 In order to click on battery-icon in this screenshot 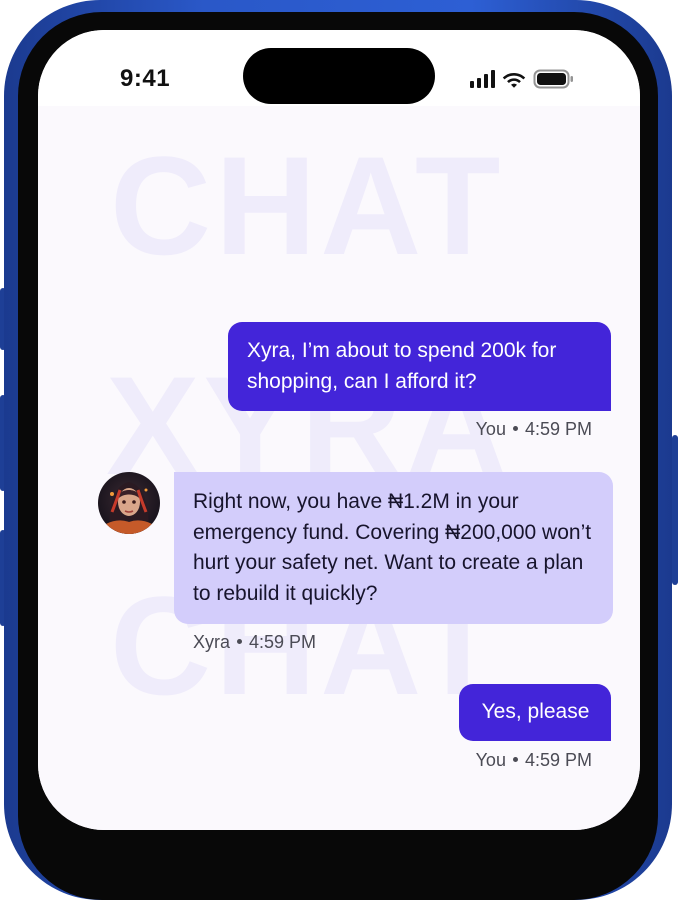, I will do `click(554, 79)`.